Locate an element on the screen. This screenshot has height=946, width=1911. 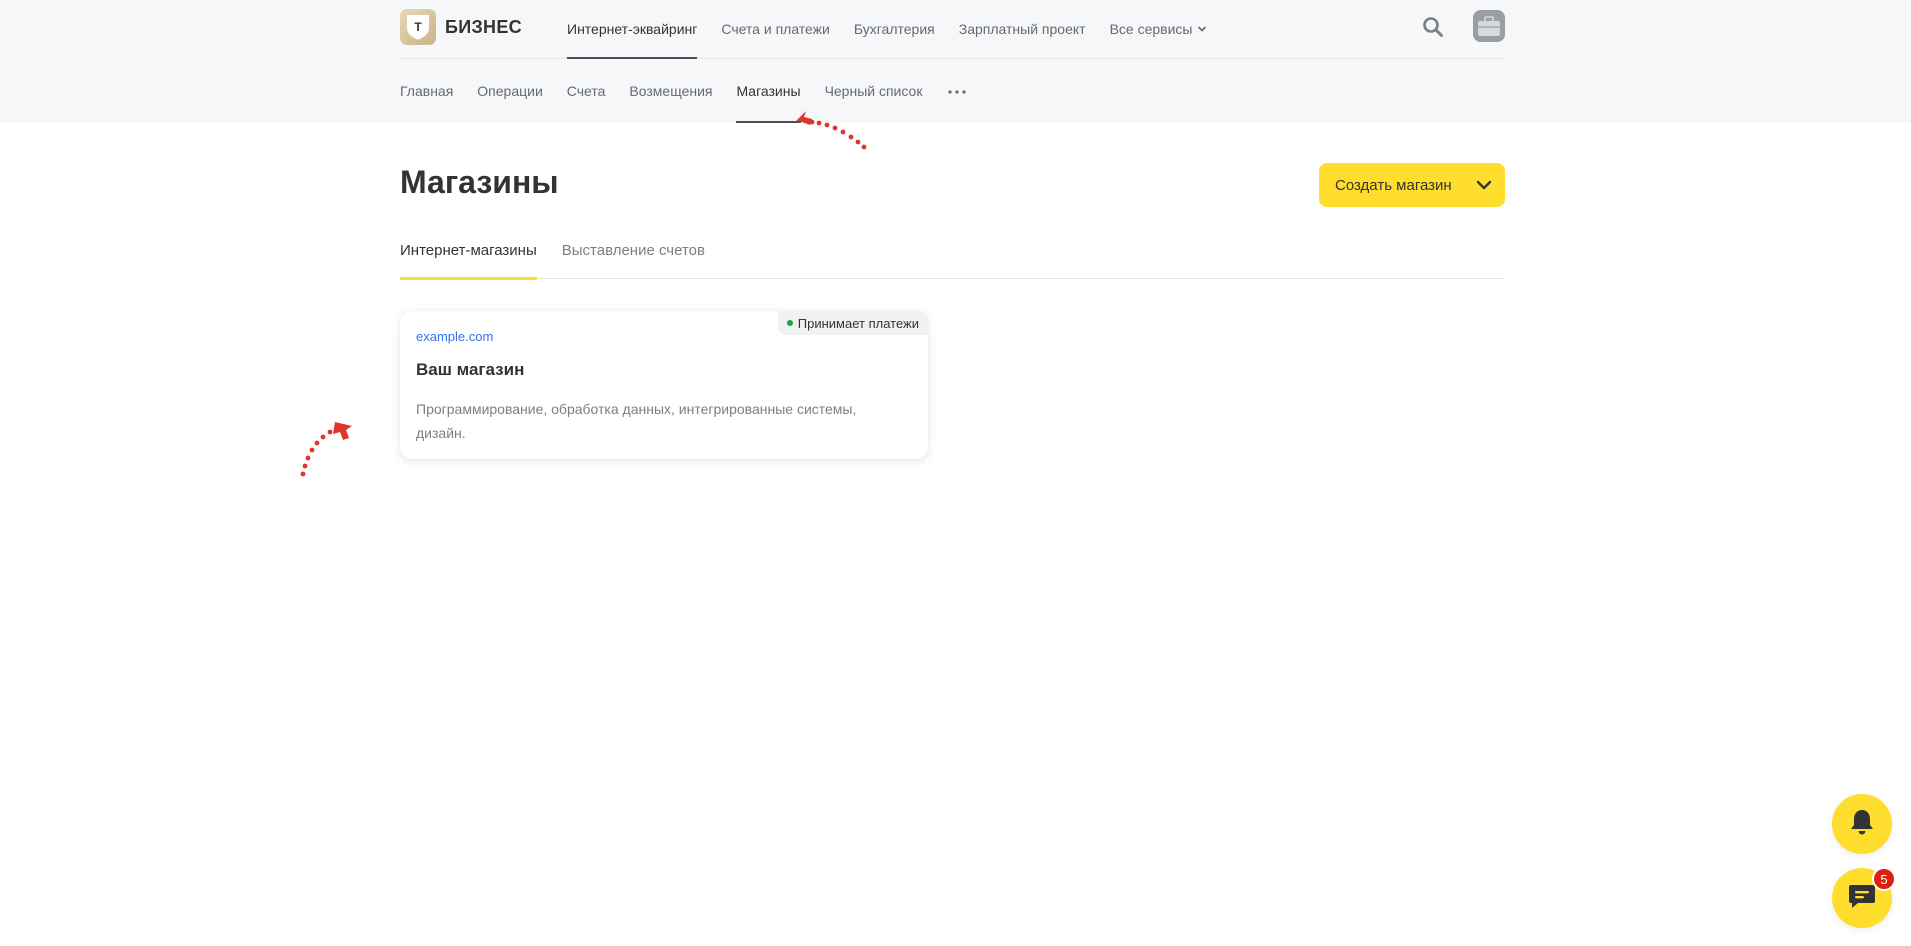
annotation-arrow-card is located at coordinates (326, 449).